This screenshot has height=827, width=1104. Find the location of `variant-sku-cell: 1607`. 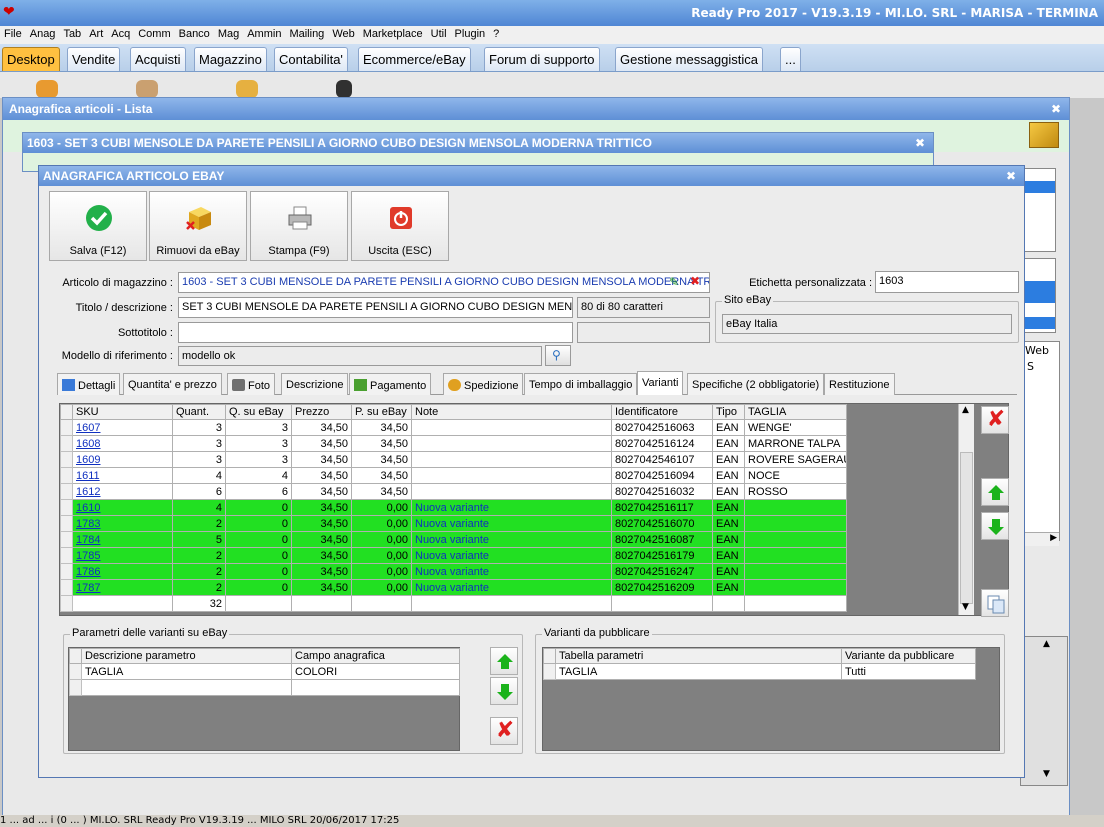

variant-sku-cell: 1607 is located at coordinates (122, 427).